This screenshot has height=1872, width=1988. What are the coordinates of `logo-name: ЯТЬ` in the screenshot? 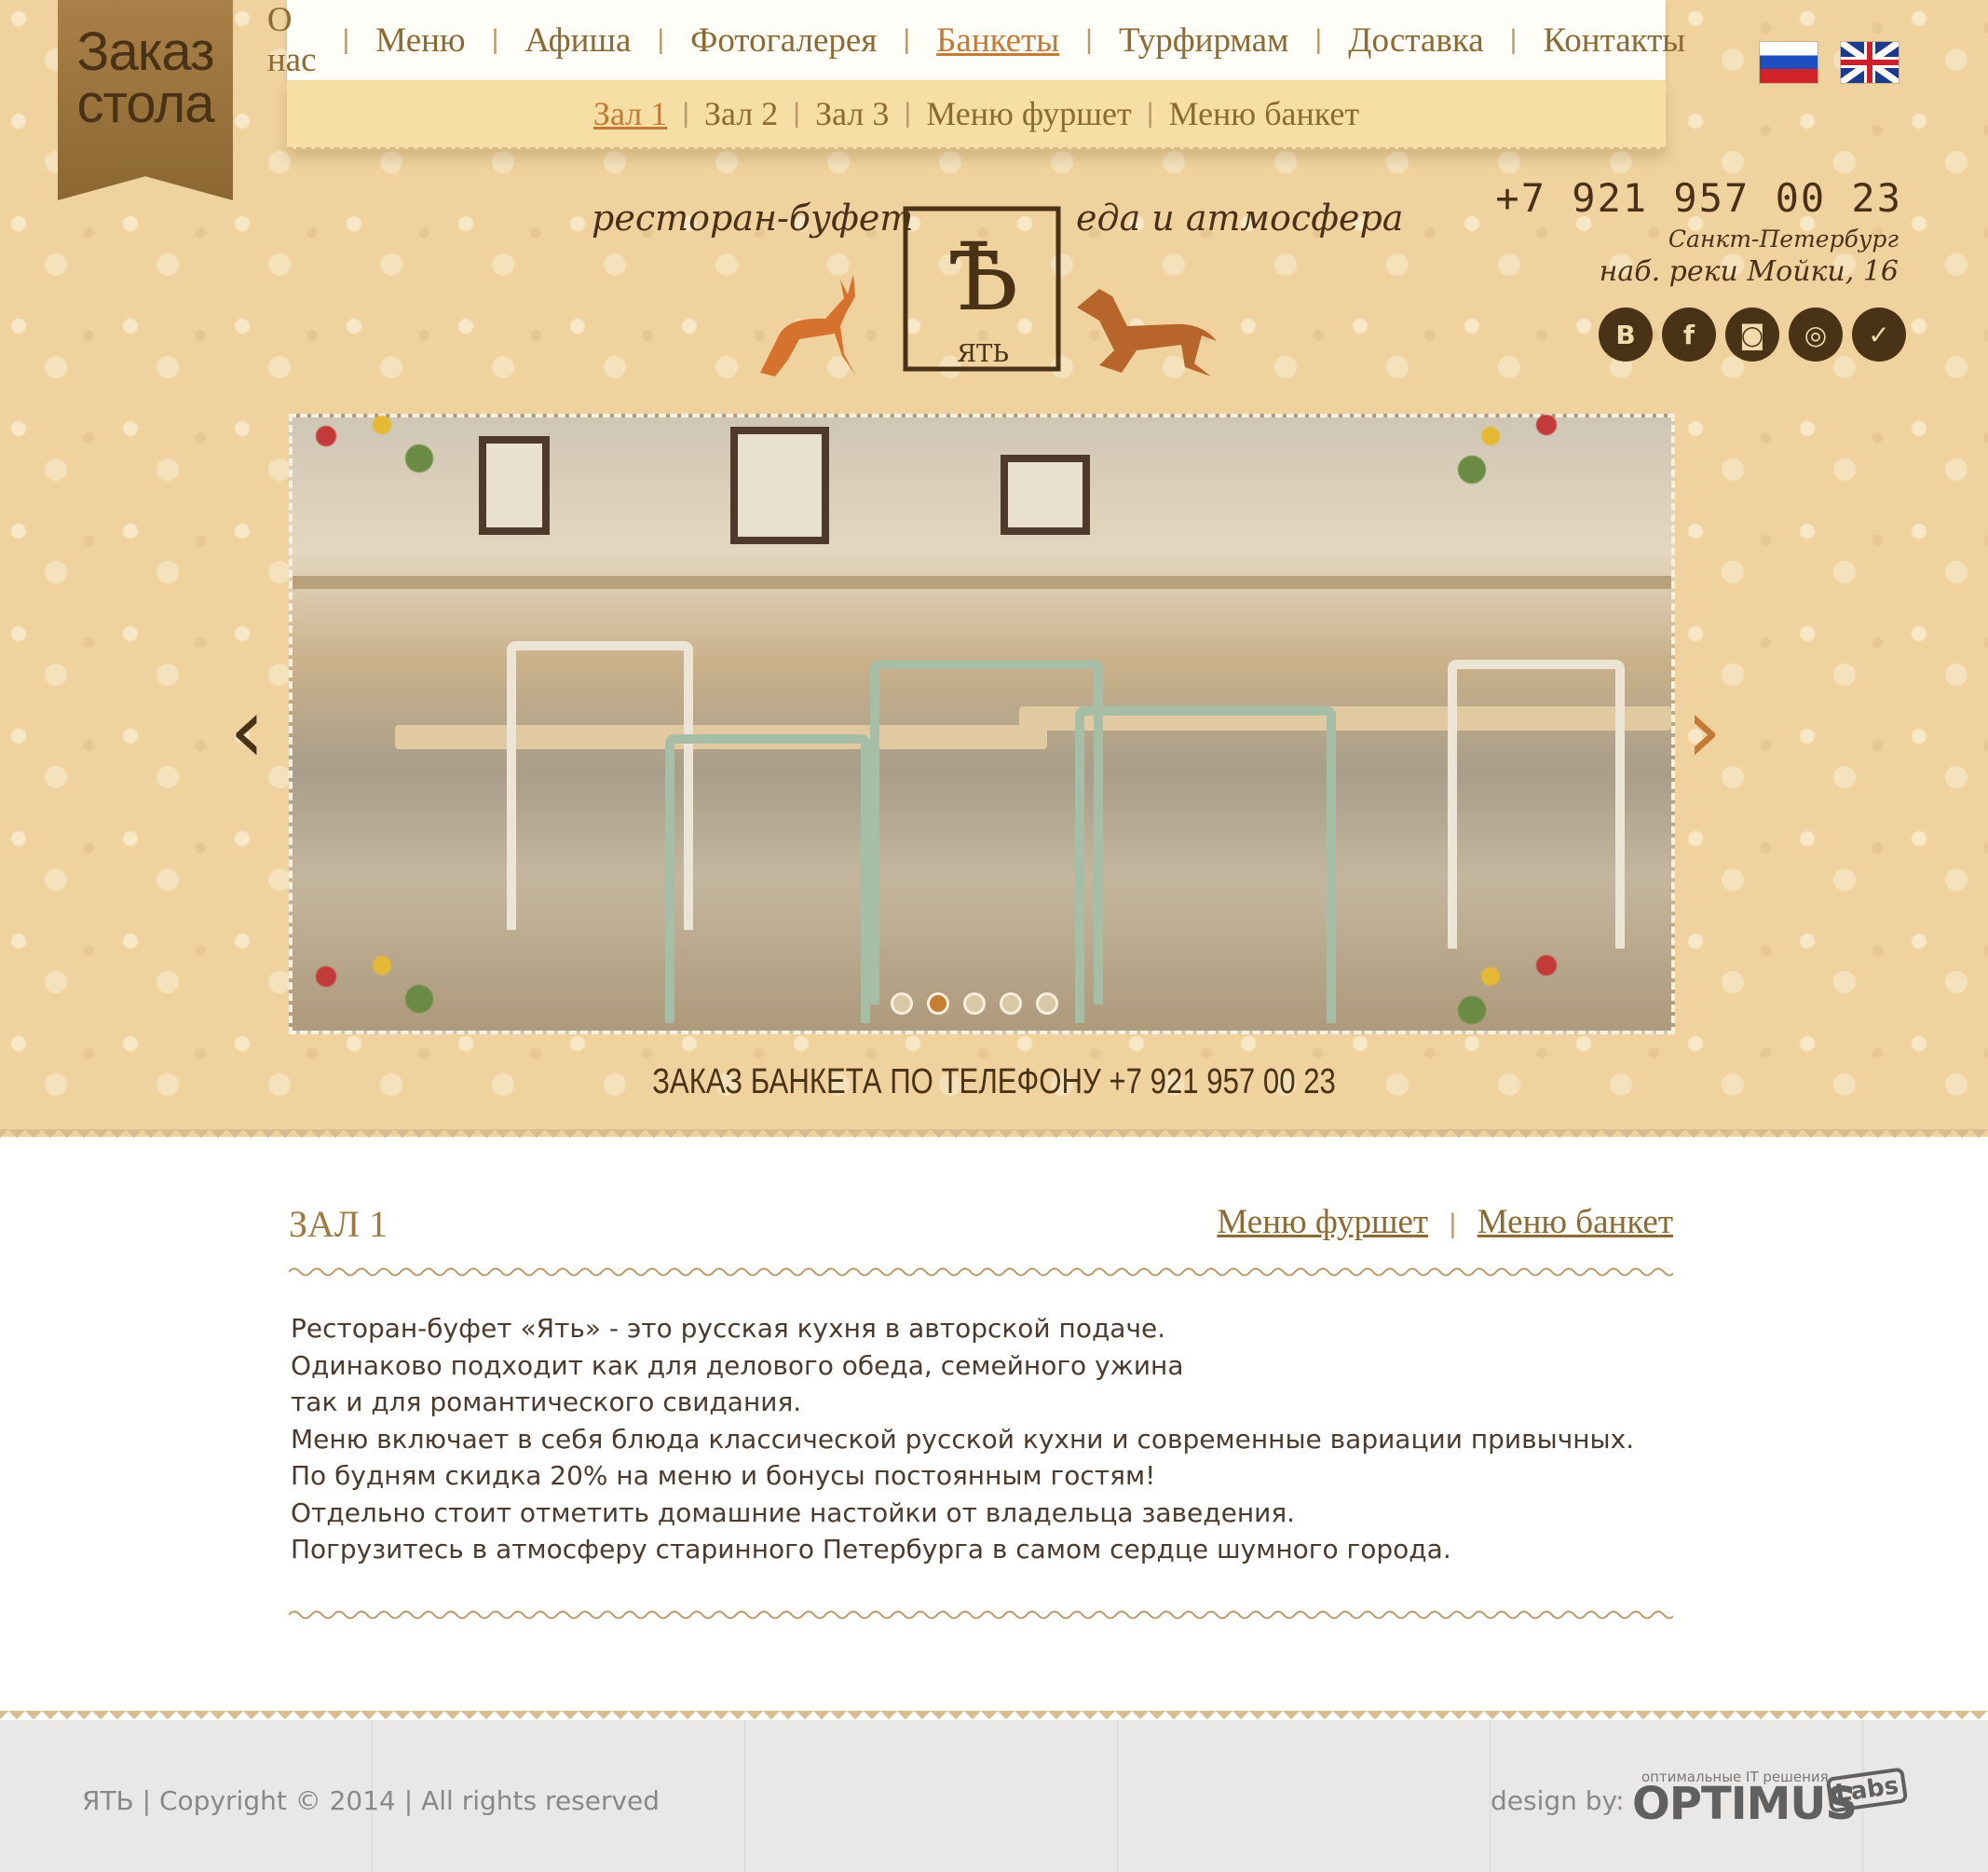 It's located at (983, 354).